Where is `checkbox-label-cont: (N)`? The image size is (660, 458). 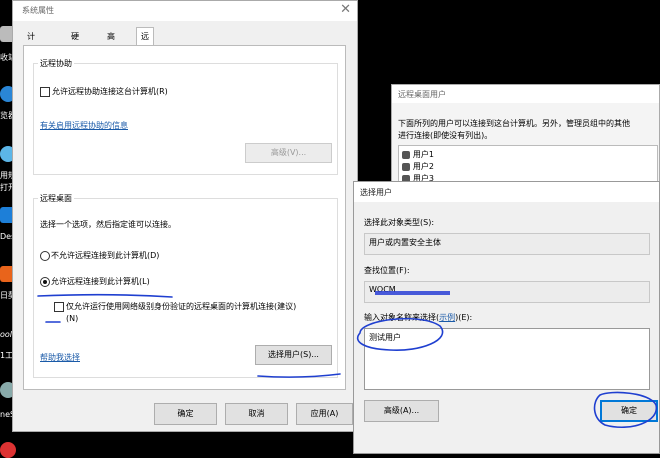
checkbox-label-cont: (N) is located at coordinates (72, 318).